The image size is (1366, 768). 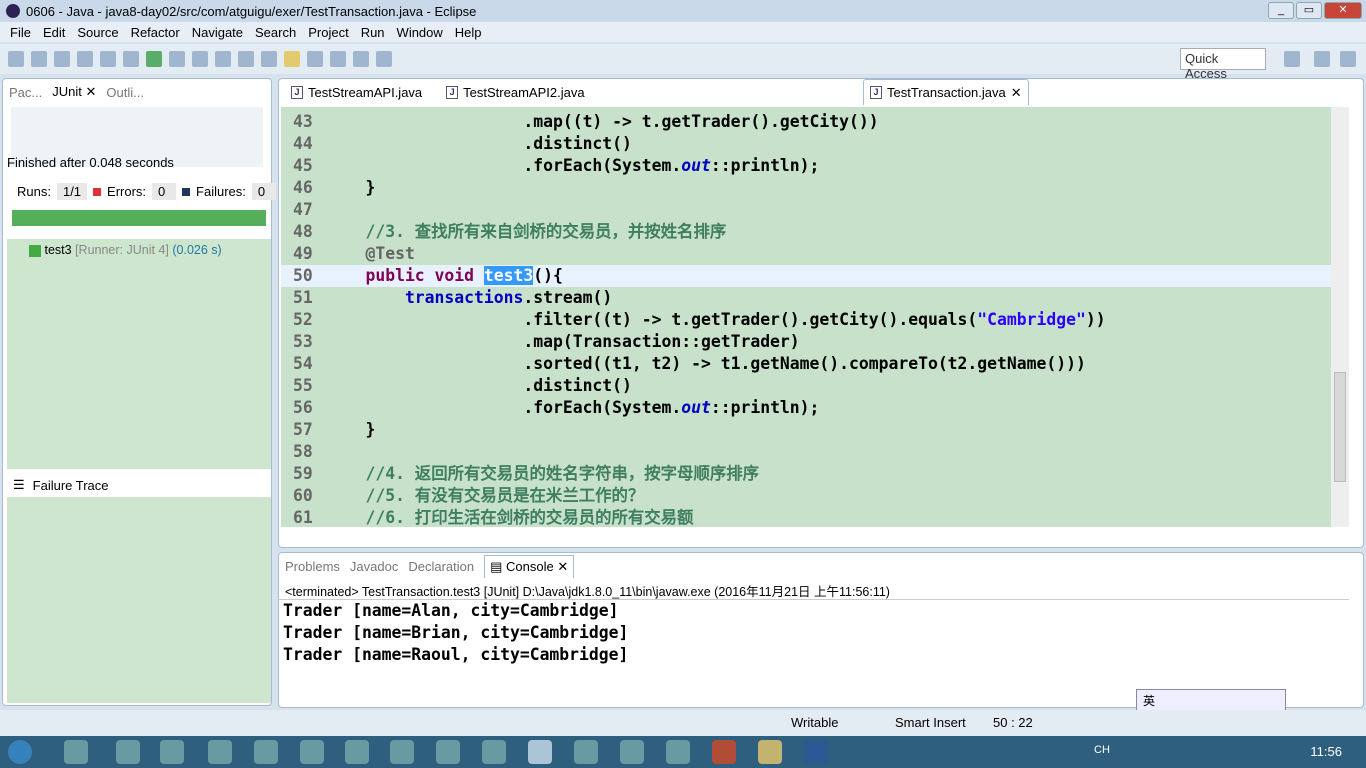 What do you see at coordinates (806, 386) in the screenshot?
I see `code-line: 55 .distinct()` at bounding box center [806, 386].